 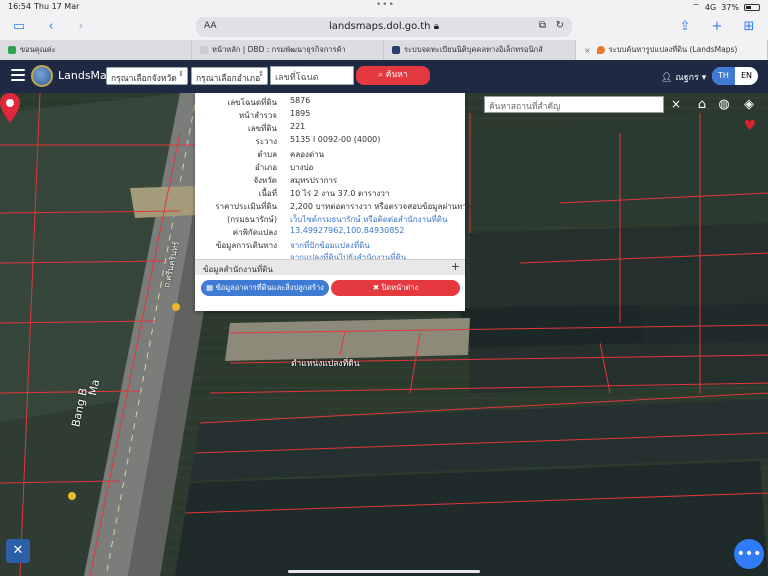 What do you see at coordinates (147, 76) in the screenshot?
I see `province-select: กรุณาเลือกจังหวัด ⇕` at bounding box center [147, 76].